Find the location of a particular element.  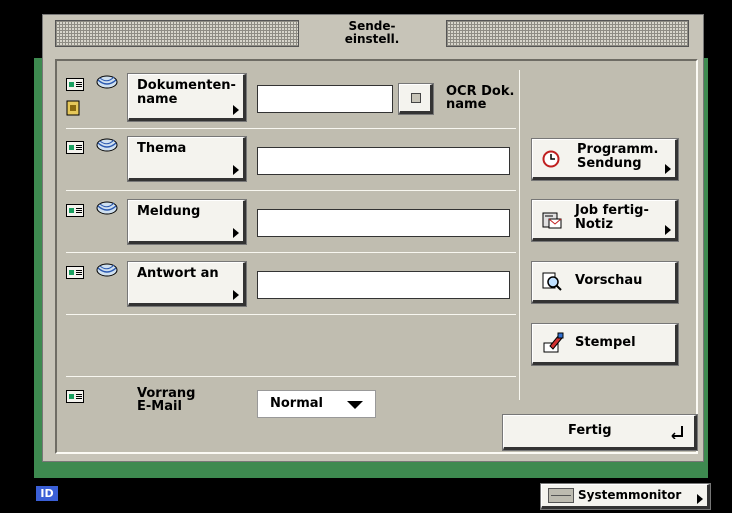

ocr-label: OCR Dok. name is located at coordinates (480, 98).